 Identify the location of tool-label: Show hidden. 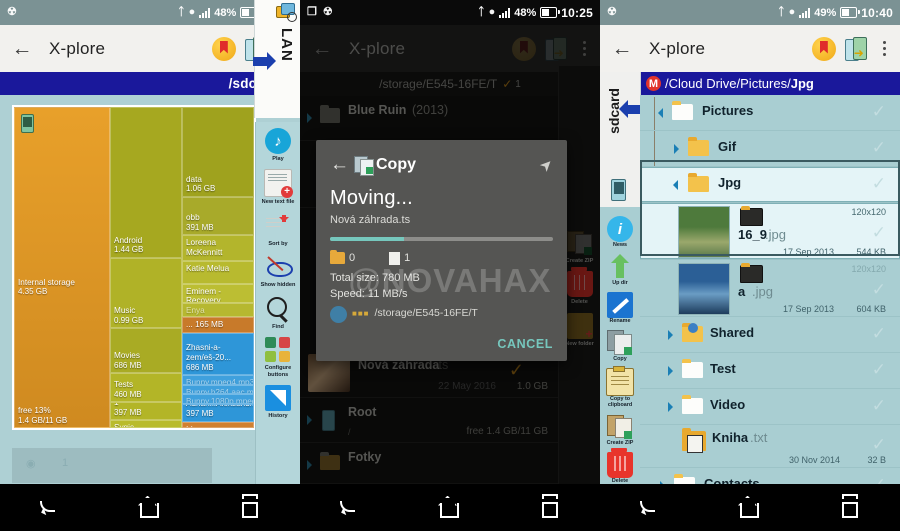
(278, 285).